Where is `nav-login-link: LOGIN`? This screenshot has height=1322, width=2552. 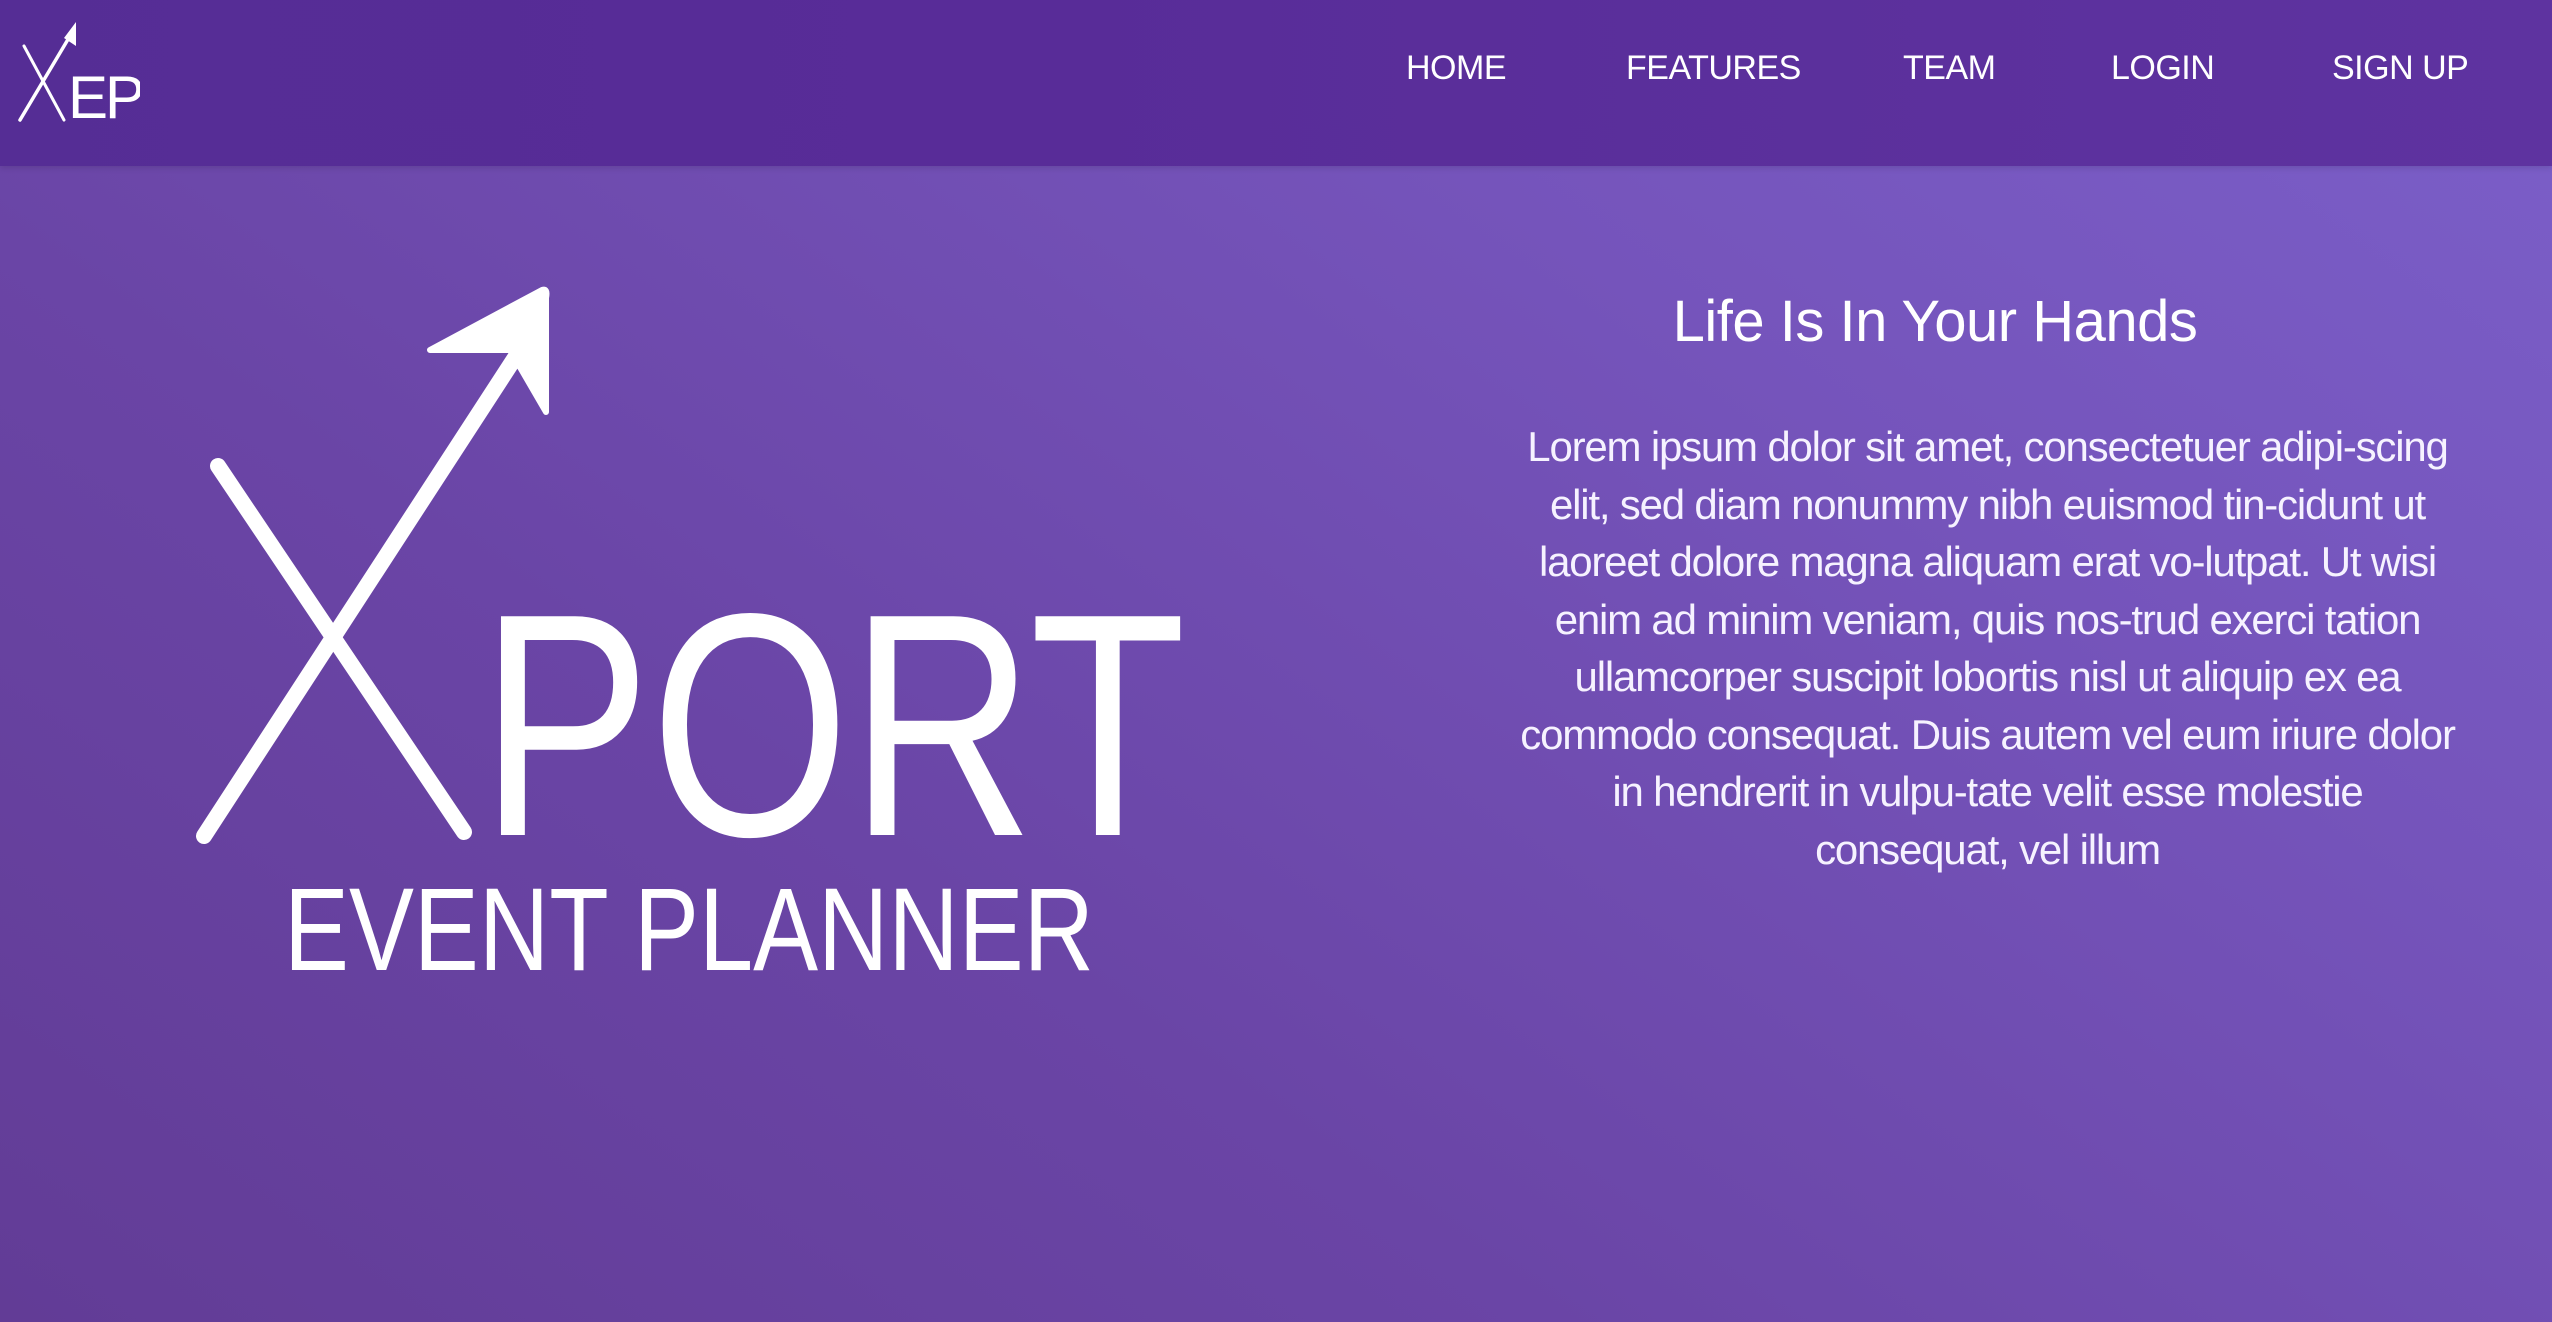
nav-login-link: LOGIN is located at coordinates (2163, 68).